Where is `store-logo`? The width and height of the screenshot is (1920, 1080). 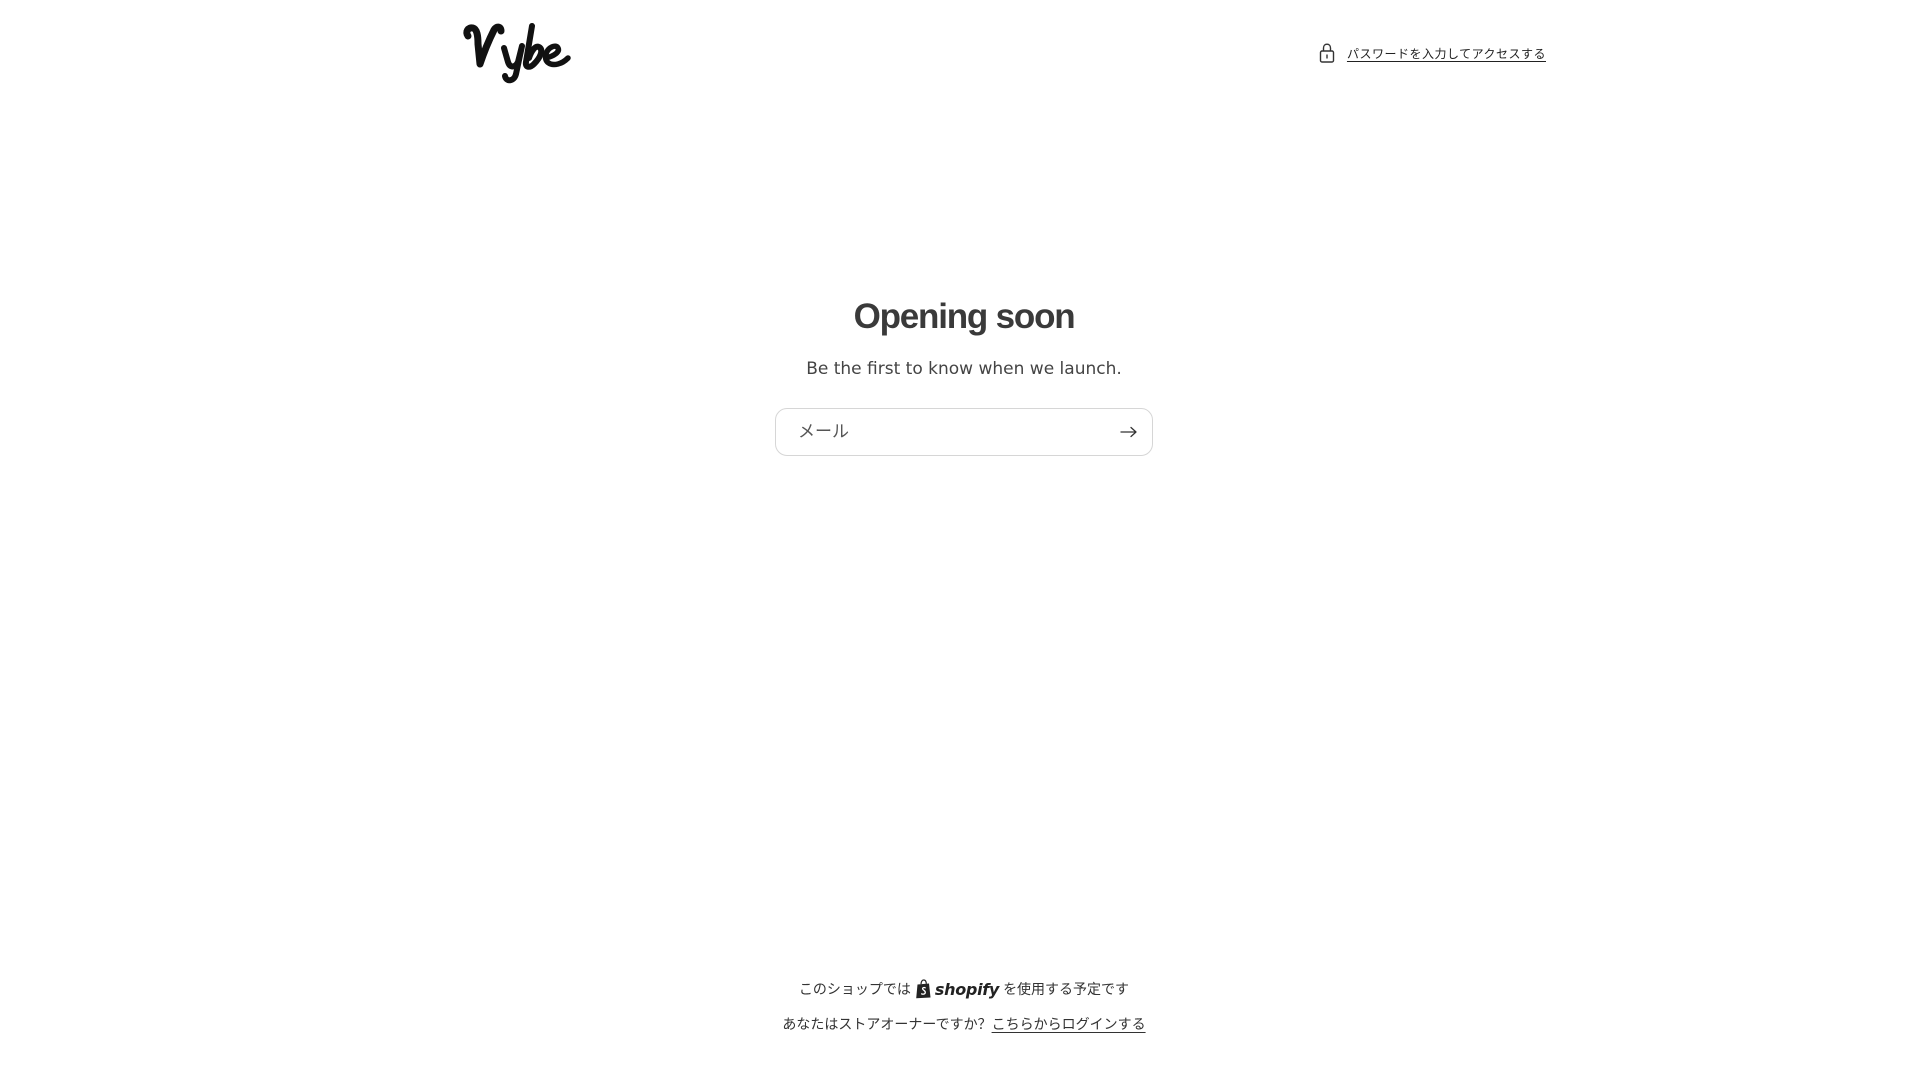 store-logo is located at coordinates (518, 50).